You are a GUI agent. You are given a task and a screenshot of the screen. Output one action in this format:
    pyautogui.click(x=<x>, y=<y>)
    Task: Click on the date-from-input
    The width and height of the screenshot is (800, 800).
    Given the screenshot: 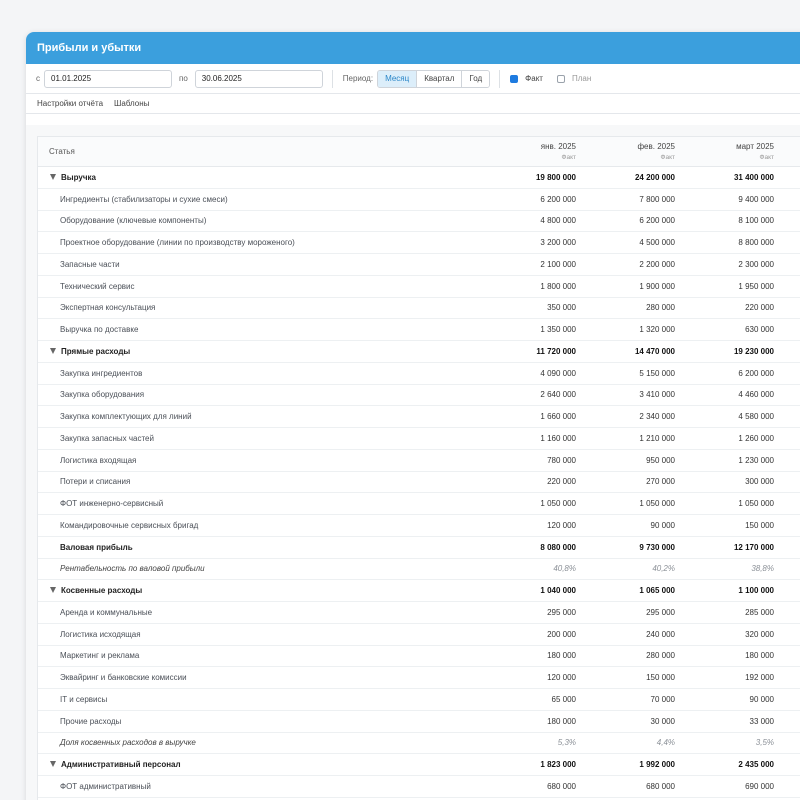 What is the action you would take?
    pyautogui.click(x=108, y=78)
    